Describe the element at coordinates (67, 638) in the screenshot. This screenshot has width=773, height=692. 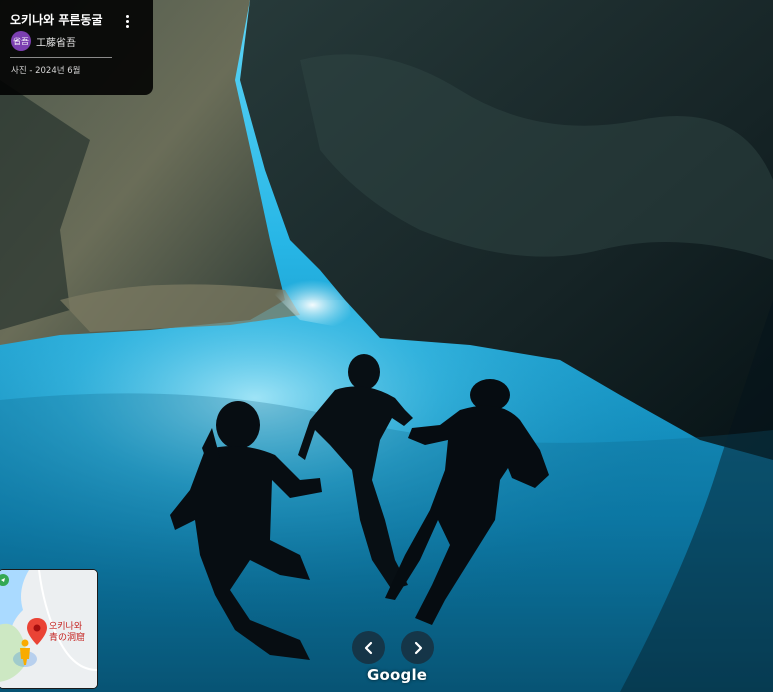
I see `map-place-label-line2: 青の洞窟` at that location.